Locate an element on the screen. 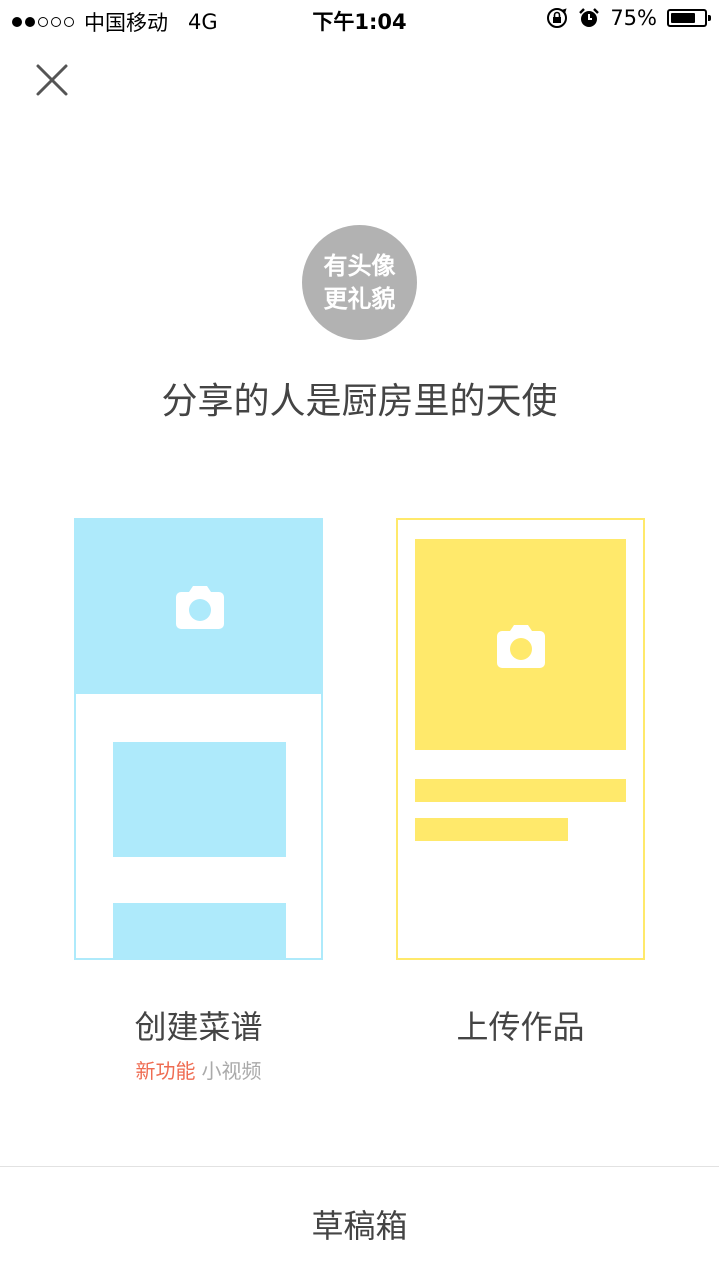  upload-work-label: 上传作品 is located at coordinates (520, 1025).